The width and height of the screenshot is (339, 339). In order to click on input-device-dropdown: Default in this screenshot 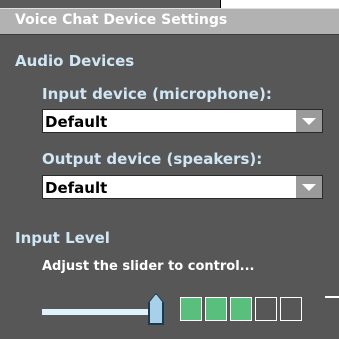, I will do `click(182, 121)`.